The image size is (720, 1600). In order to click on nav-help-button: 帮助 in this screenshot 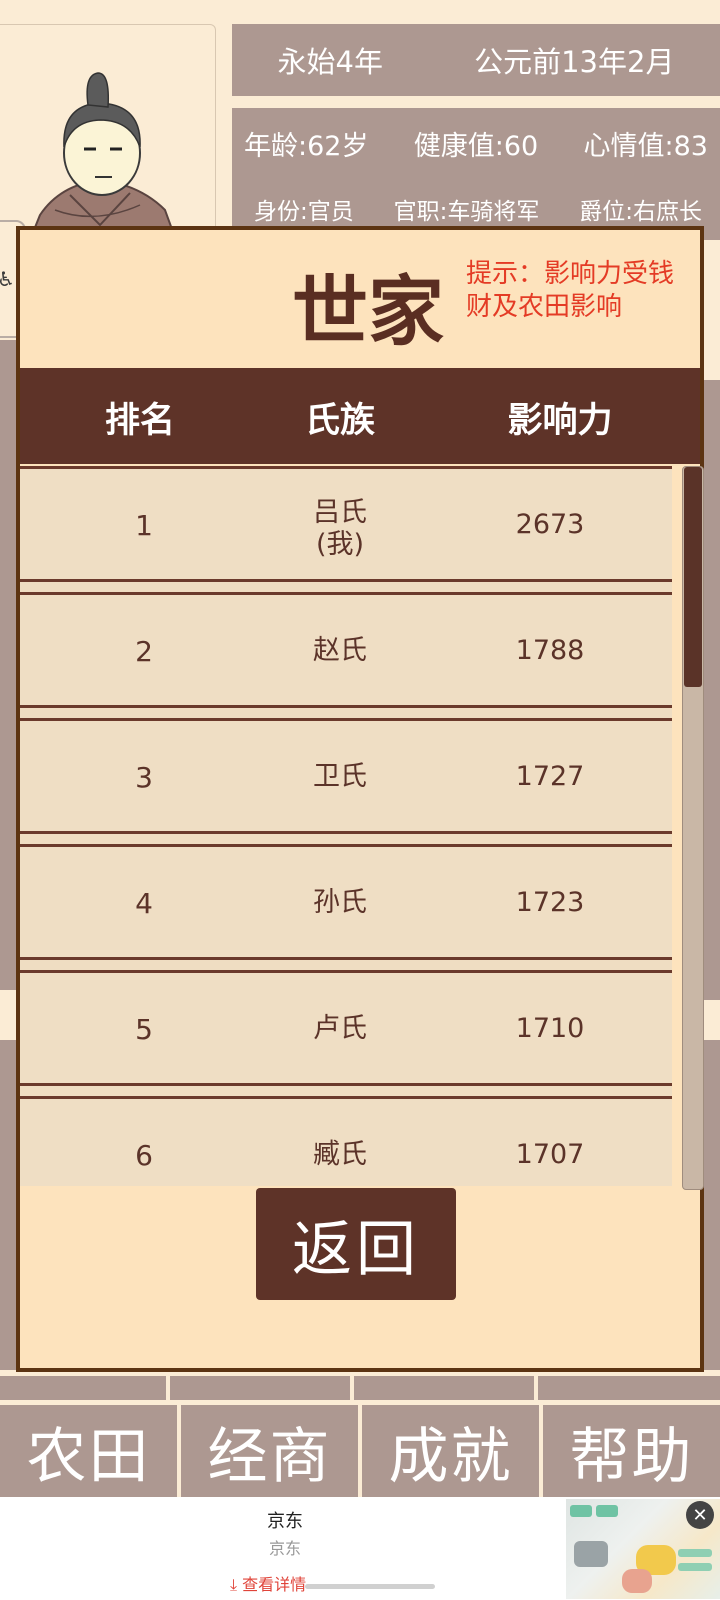, I will do `click(631, 1451)`.